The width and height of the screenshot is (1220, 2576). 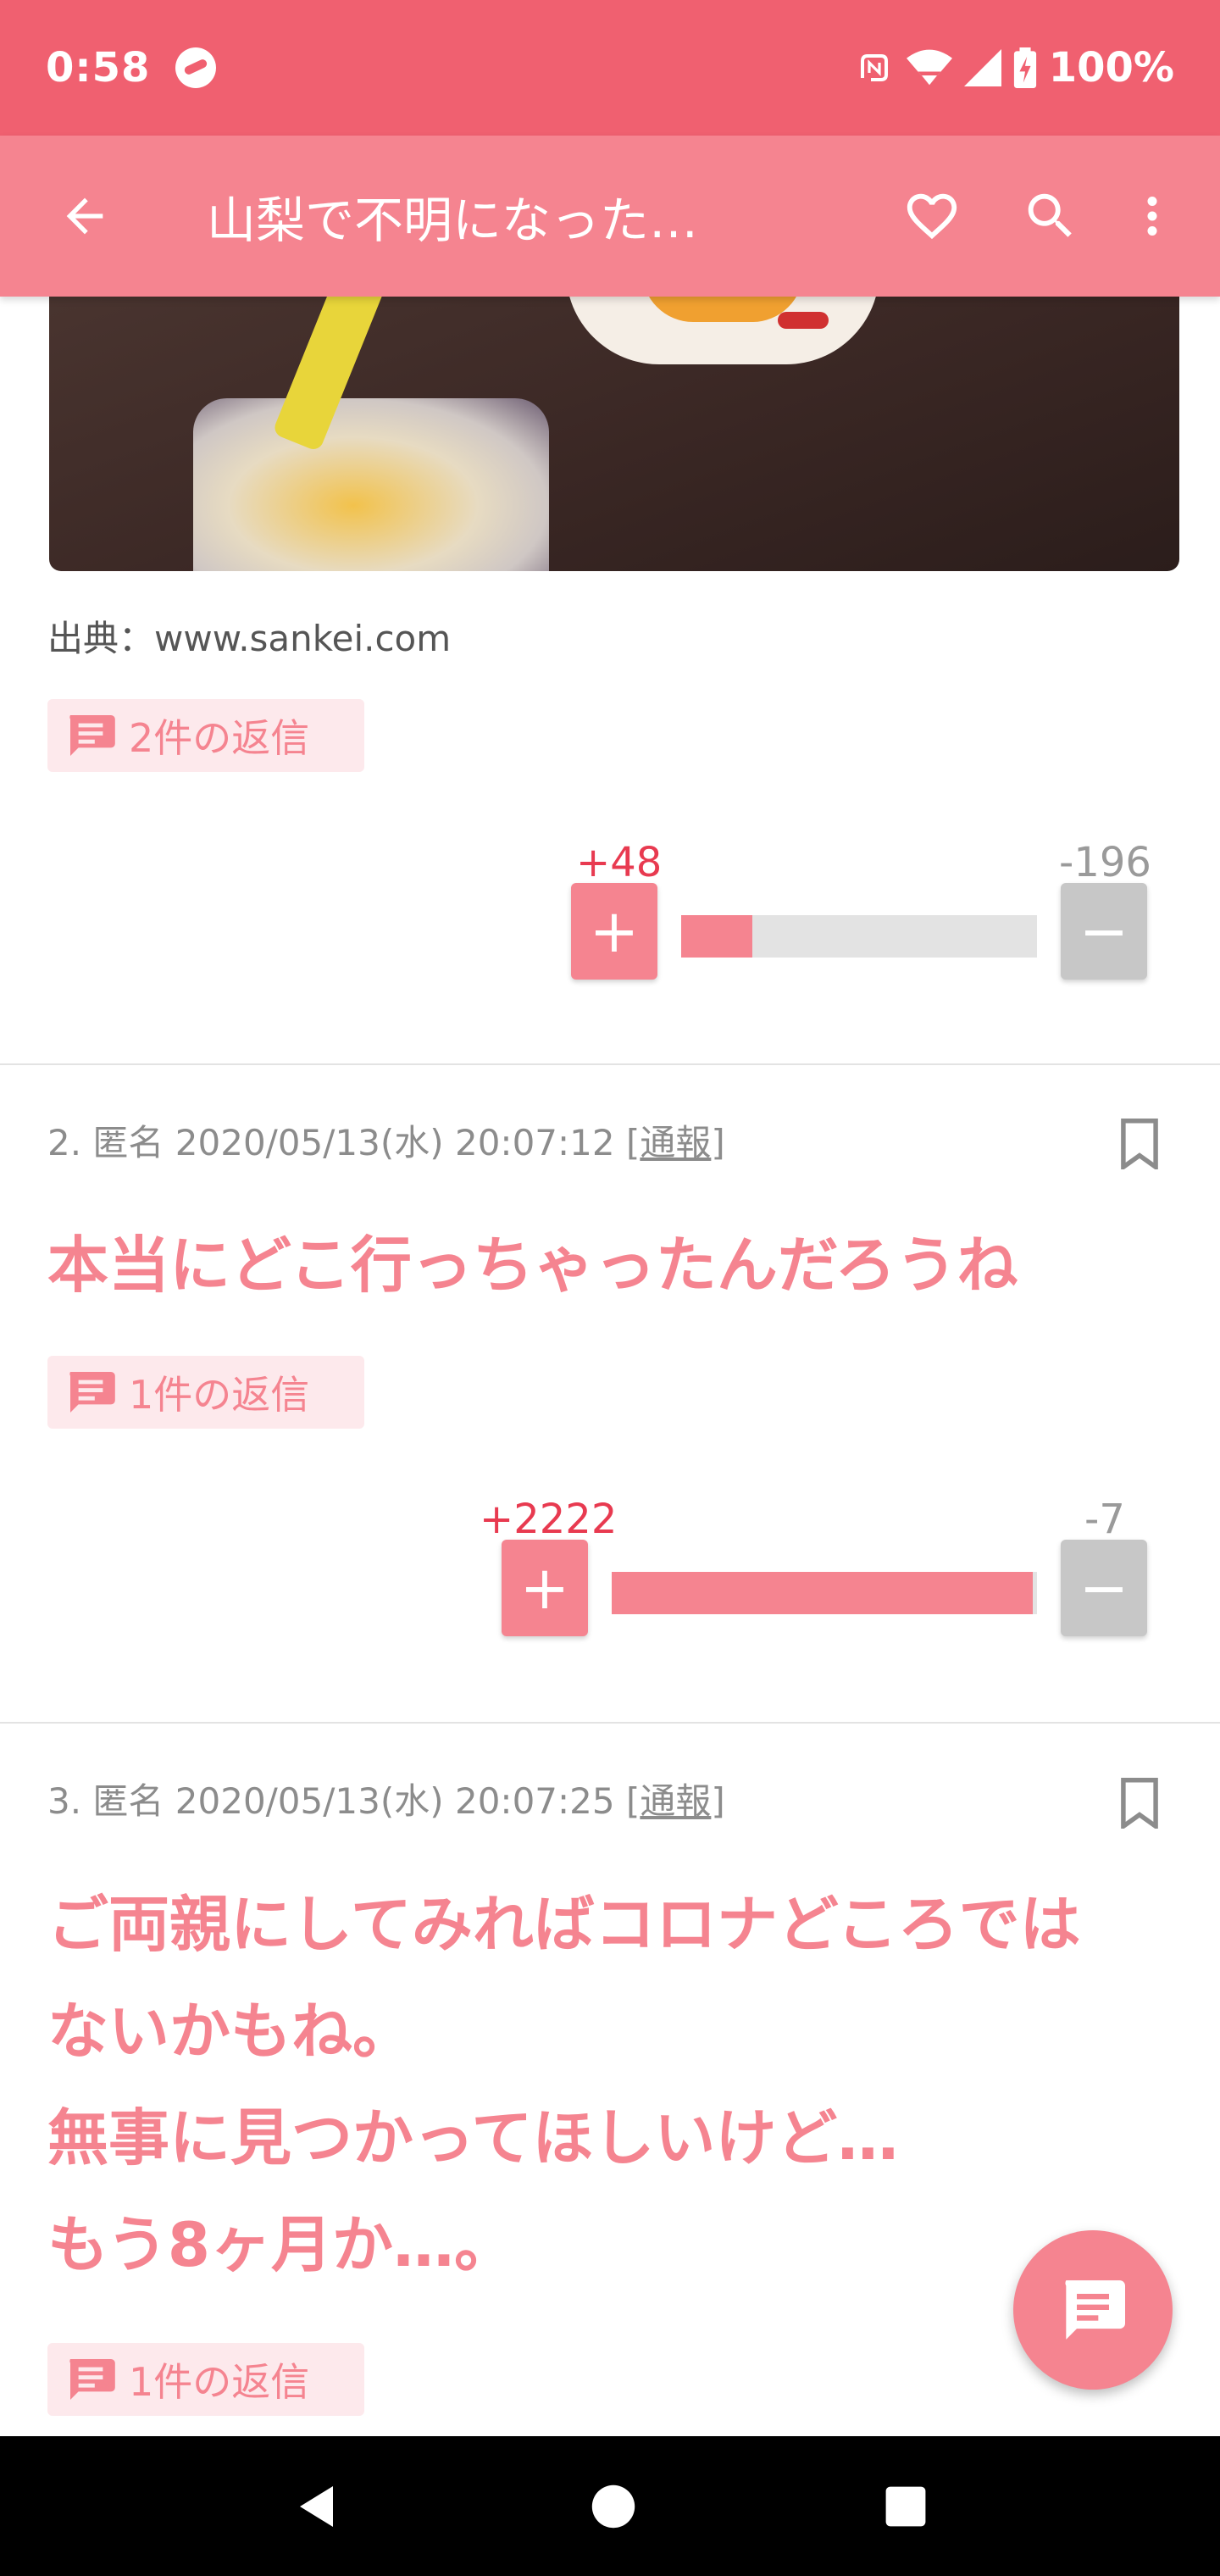 What do you see at coordinates (564, 1924) in the screenshot?
I see `comment-line: ご両親にしてみればコロナどころでは` at bounding box center [564, 1924].